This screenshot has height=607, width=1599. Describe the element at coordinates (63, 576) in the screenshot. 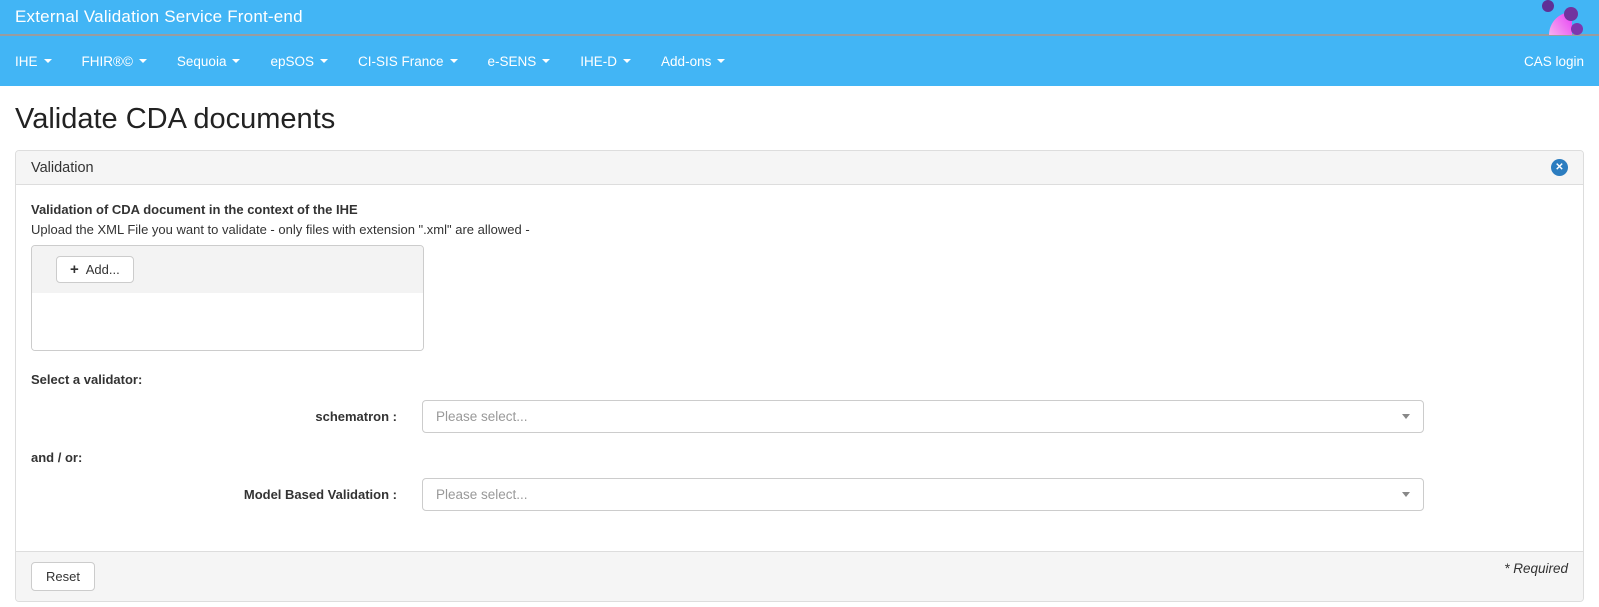

I see `reset-button: Reset` at that location.